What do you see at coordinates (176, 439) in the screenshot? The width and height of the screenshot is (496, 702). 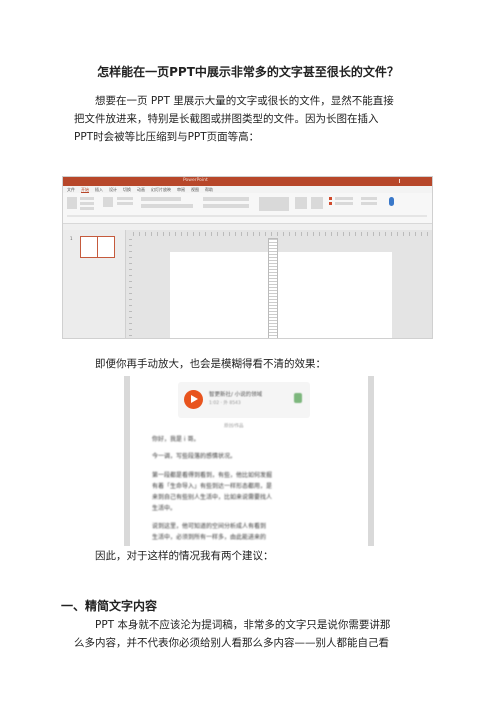 I see `blurry-line: 你好，我是 i 哥。` at bounding box center [176, 439].